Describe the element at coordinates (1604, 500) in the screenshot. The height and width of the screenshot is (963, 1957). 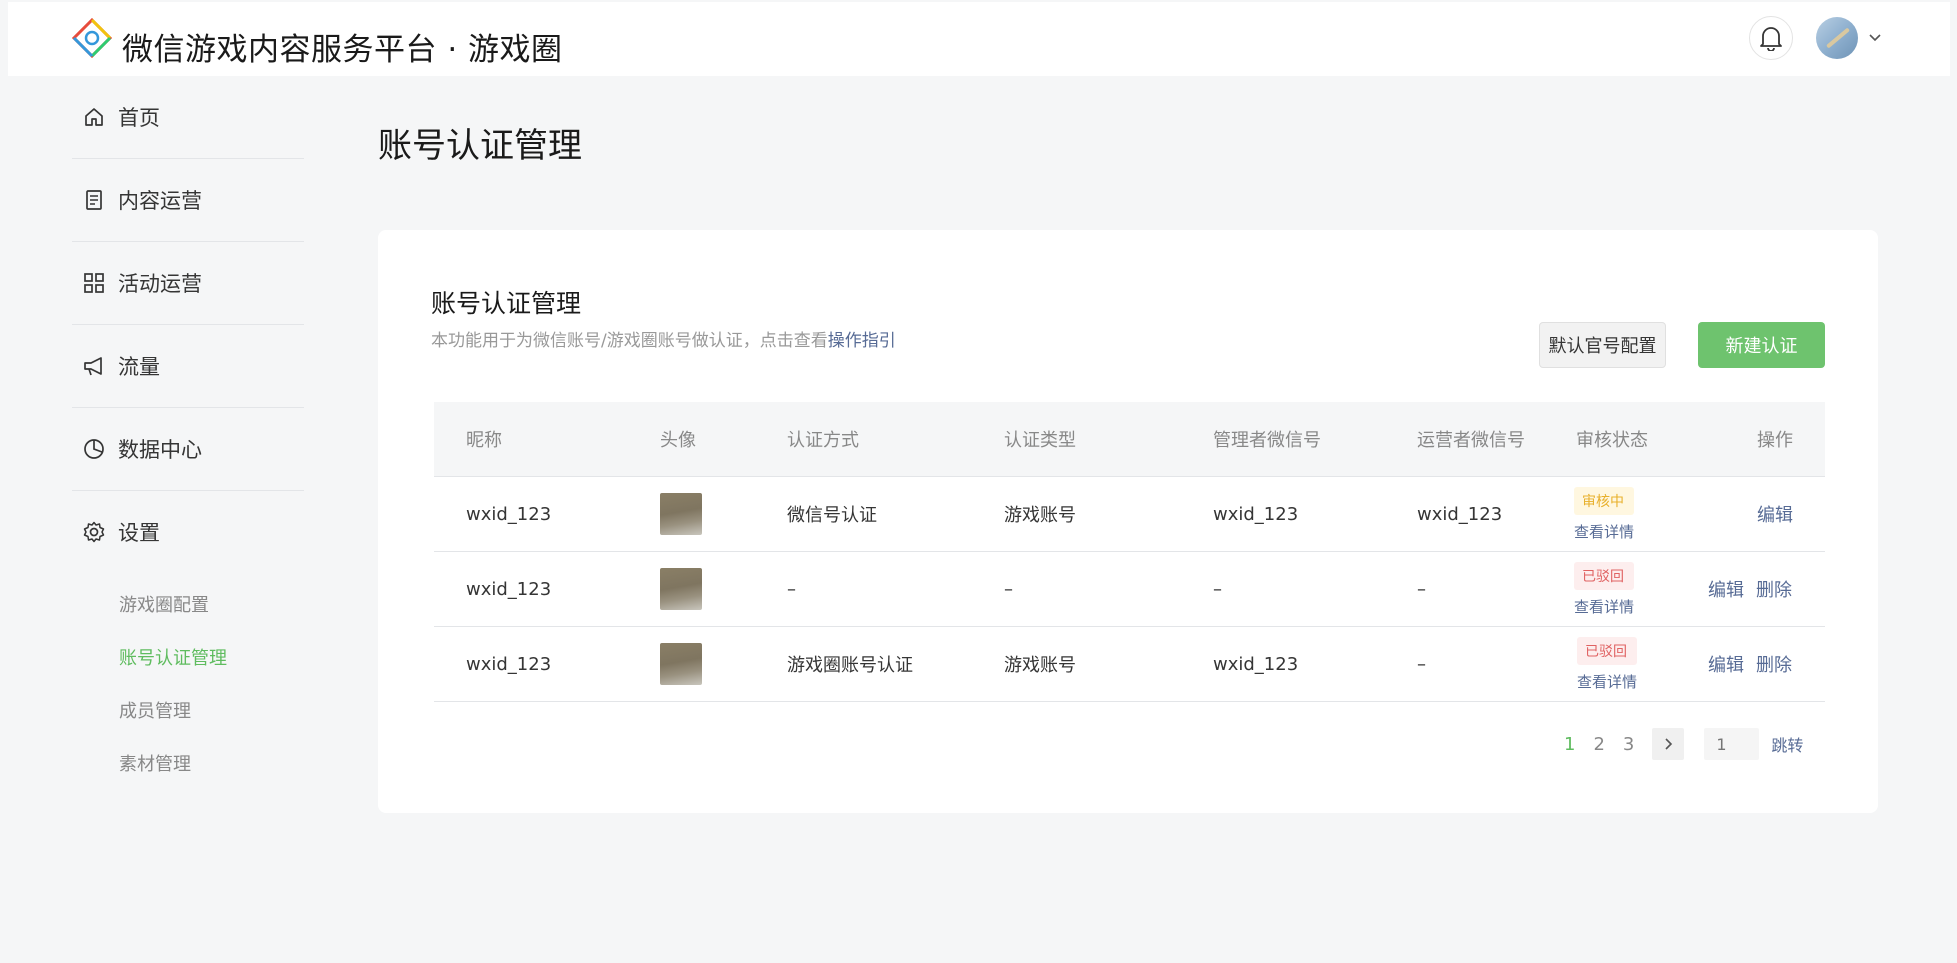
I see `status-badge: 审核中` at that location.